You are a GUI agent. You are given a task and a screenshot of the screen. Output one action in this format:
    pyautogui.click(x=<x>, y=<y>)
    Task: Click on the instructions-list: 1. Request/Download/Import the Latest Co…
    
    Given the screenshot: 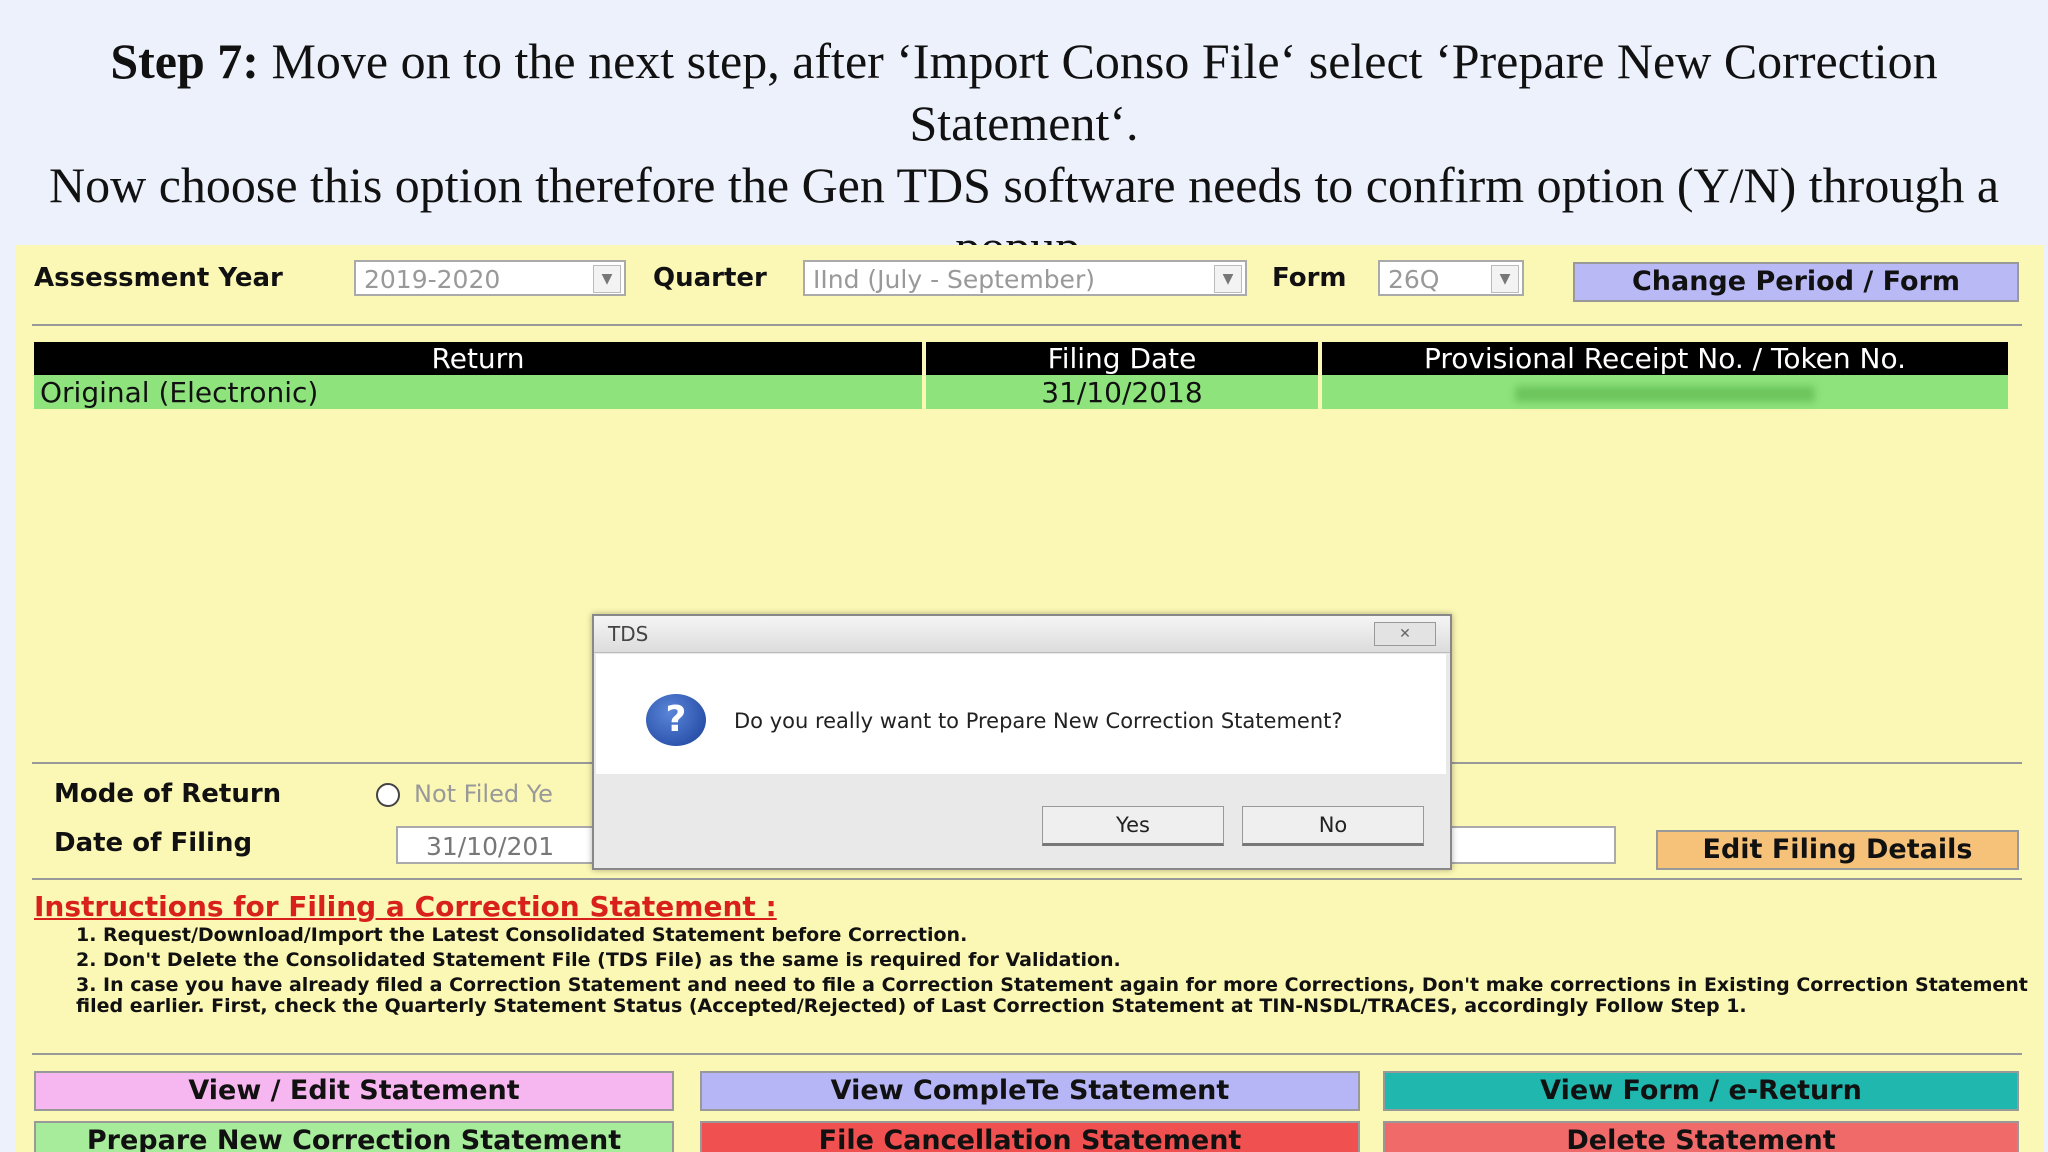 What is the action you would take?
    pyautogui.click(x=1056, y=973)
    